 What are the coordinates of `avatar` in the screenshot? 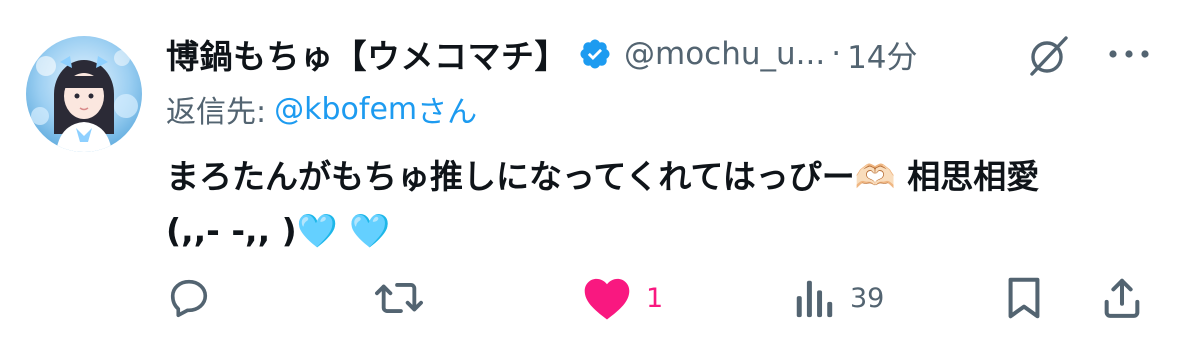 It's located at (84, 94).